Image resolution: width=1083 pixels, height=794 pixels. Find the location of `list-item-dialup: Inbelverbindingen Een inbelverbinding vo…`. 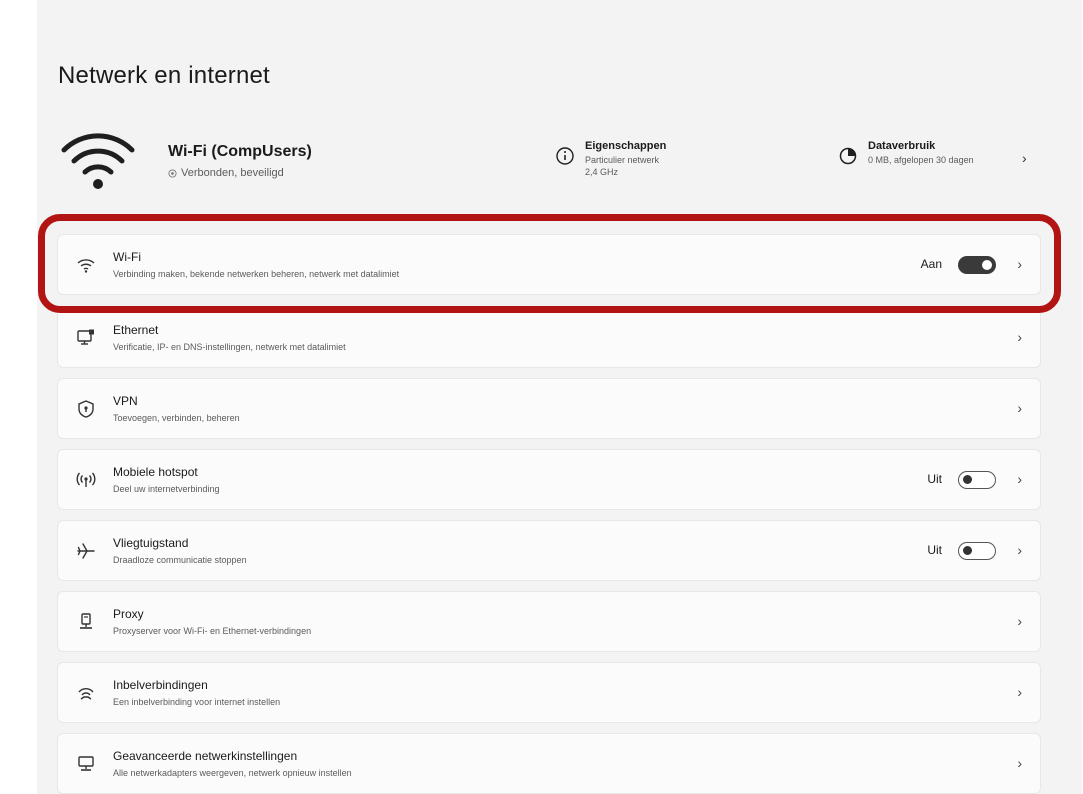

list-item-dialup: Inbelverbindingen Een inbelverbinding vo… is located at coordinates (549, 692).